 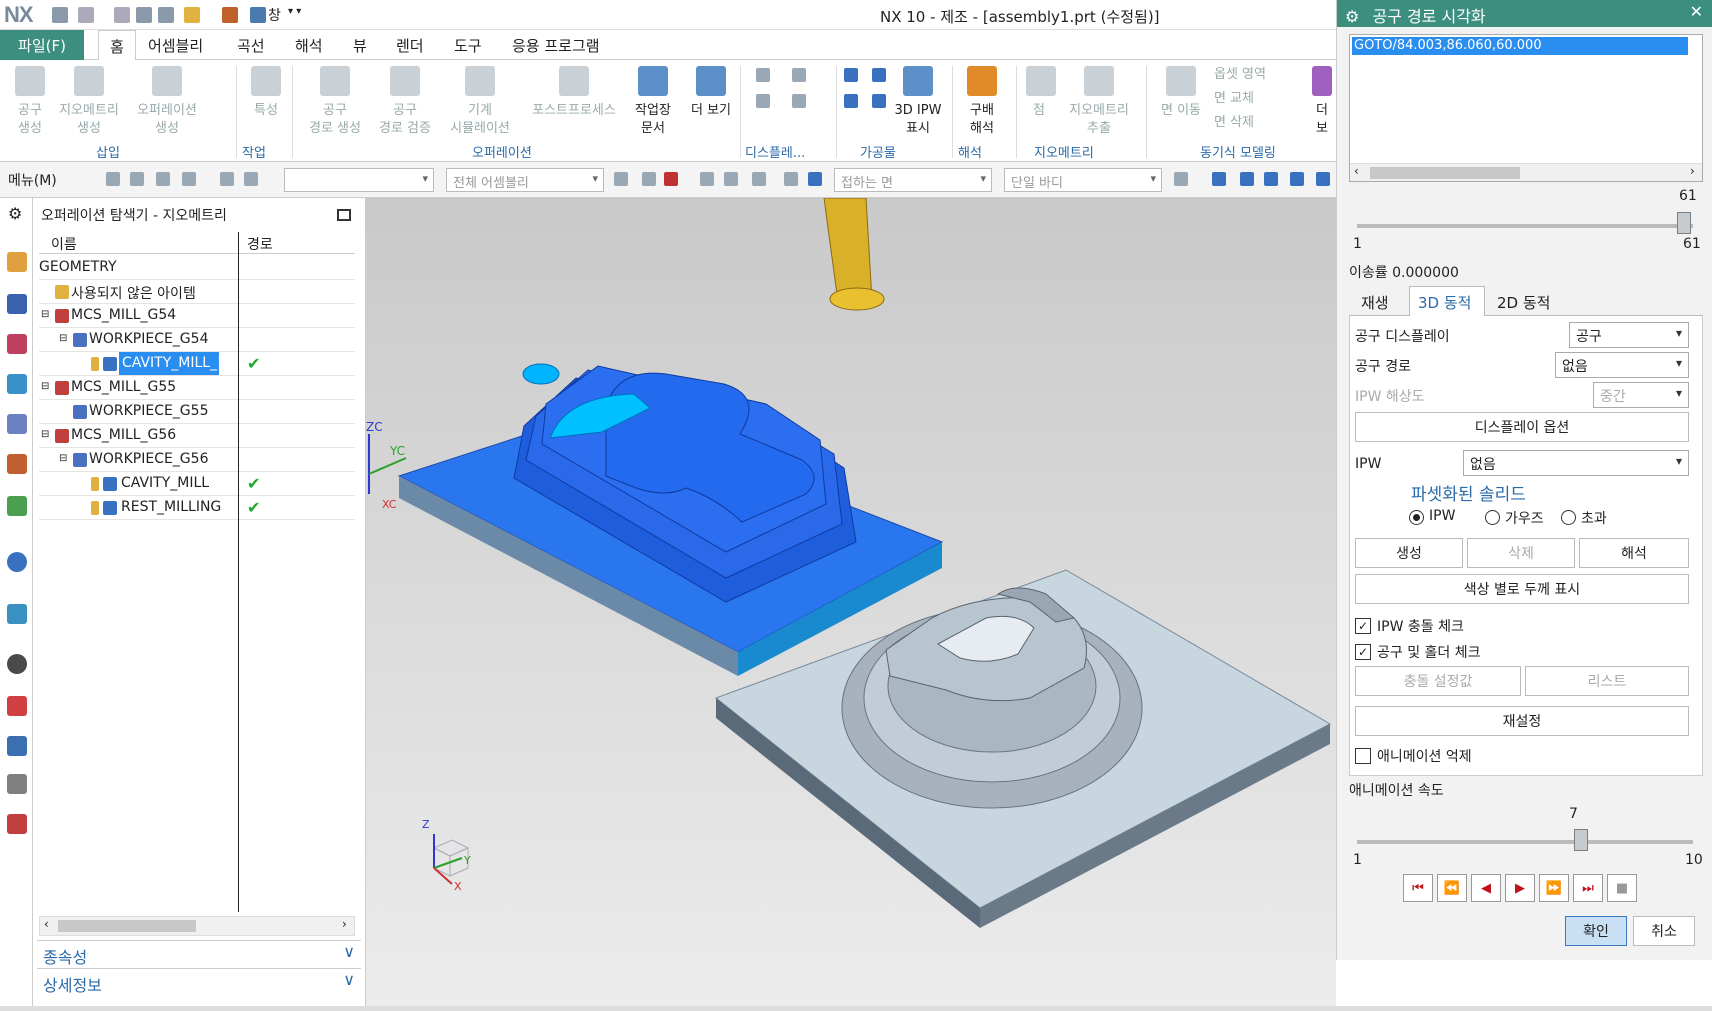 What do you see at coordinates (197, 508) in the screenshot?
I see `tree-row-rest-milling: REST_MILLING ✔` at bounding box center [197, 508].